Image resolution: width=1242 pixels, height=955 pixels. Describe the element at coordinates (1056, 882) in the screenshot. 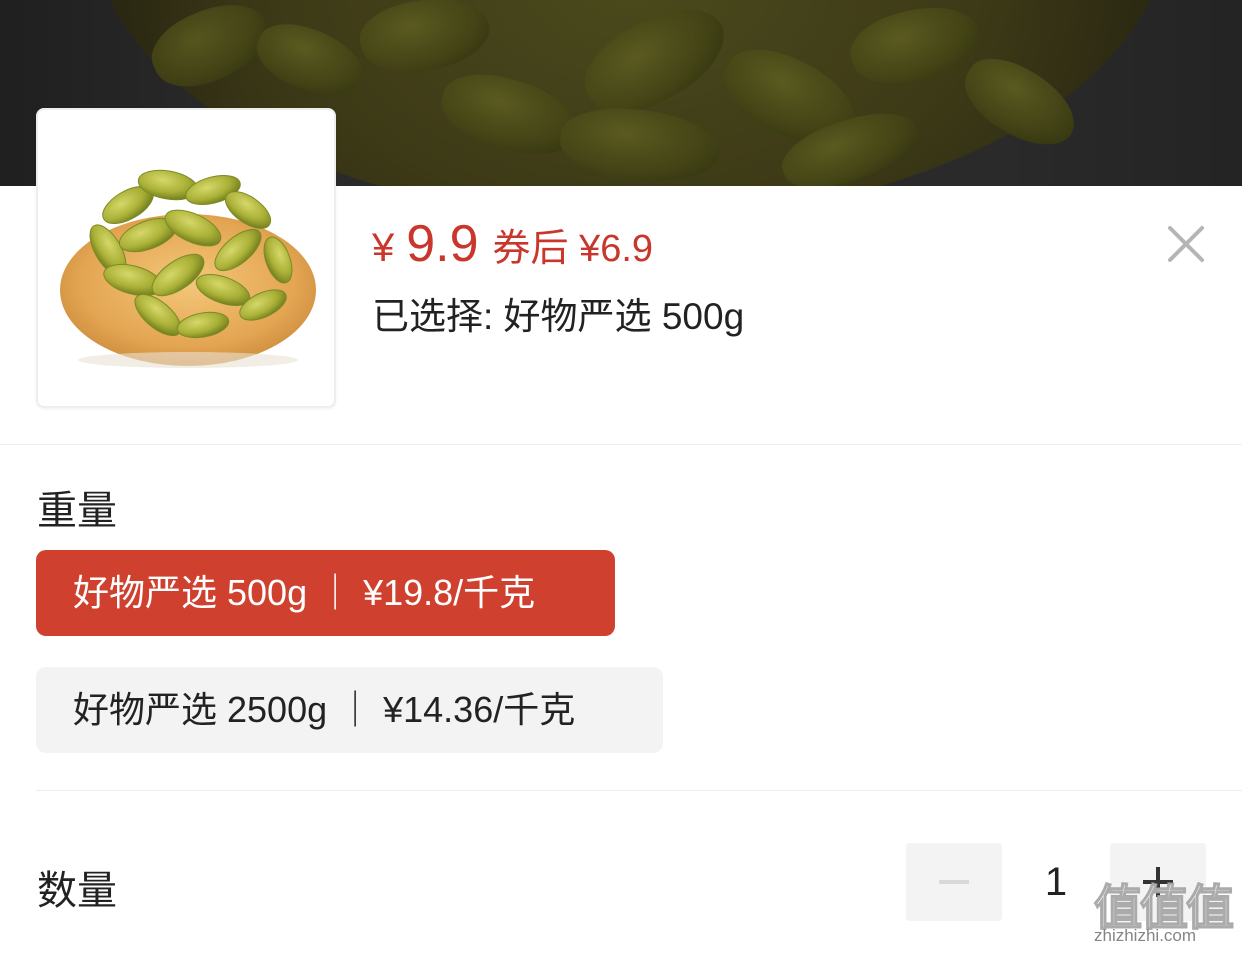

I see `quantity-value: 1` at that location.